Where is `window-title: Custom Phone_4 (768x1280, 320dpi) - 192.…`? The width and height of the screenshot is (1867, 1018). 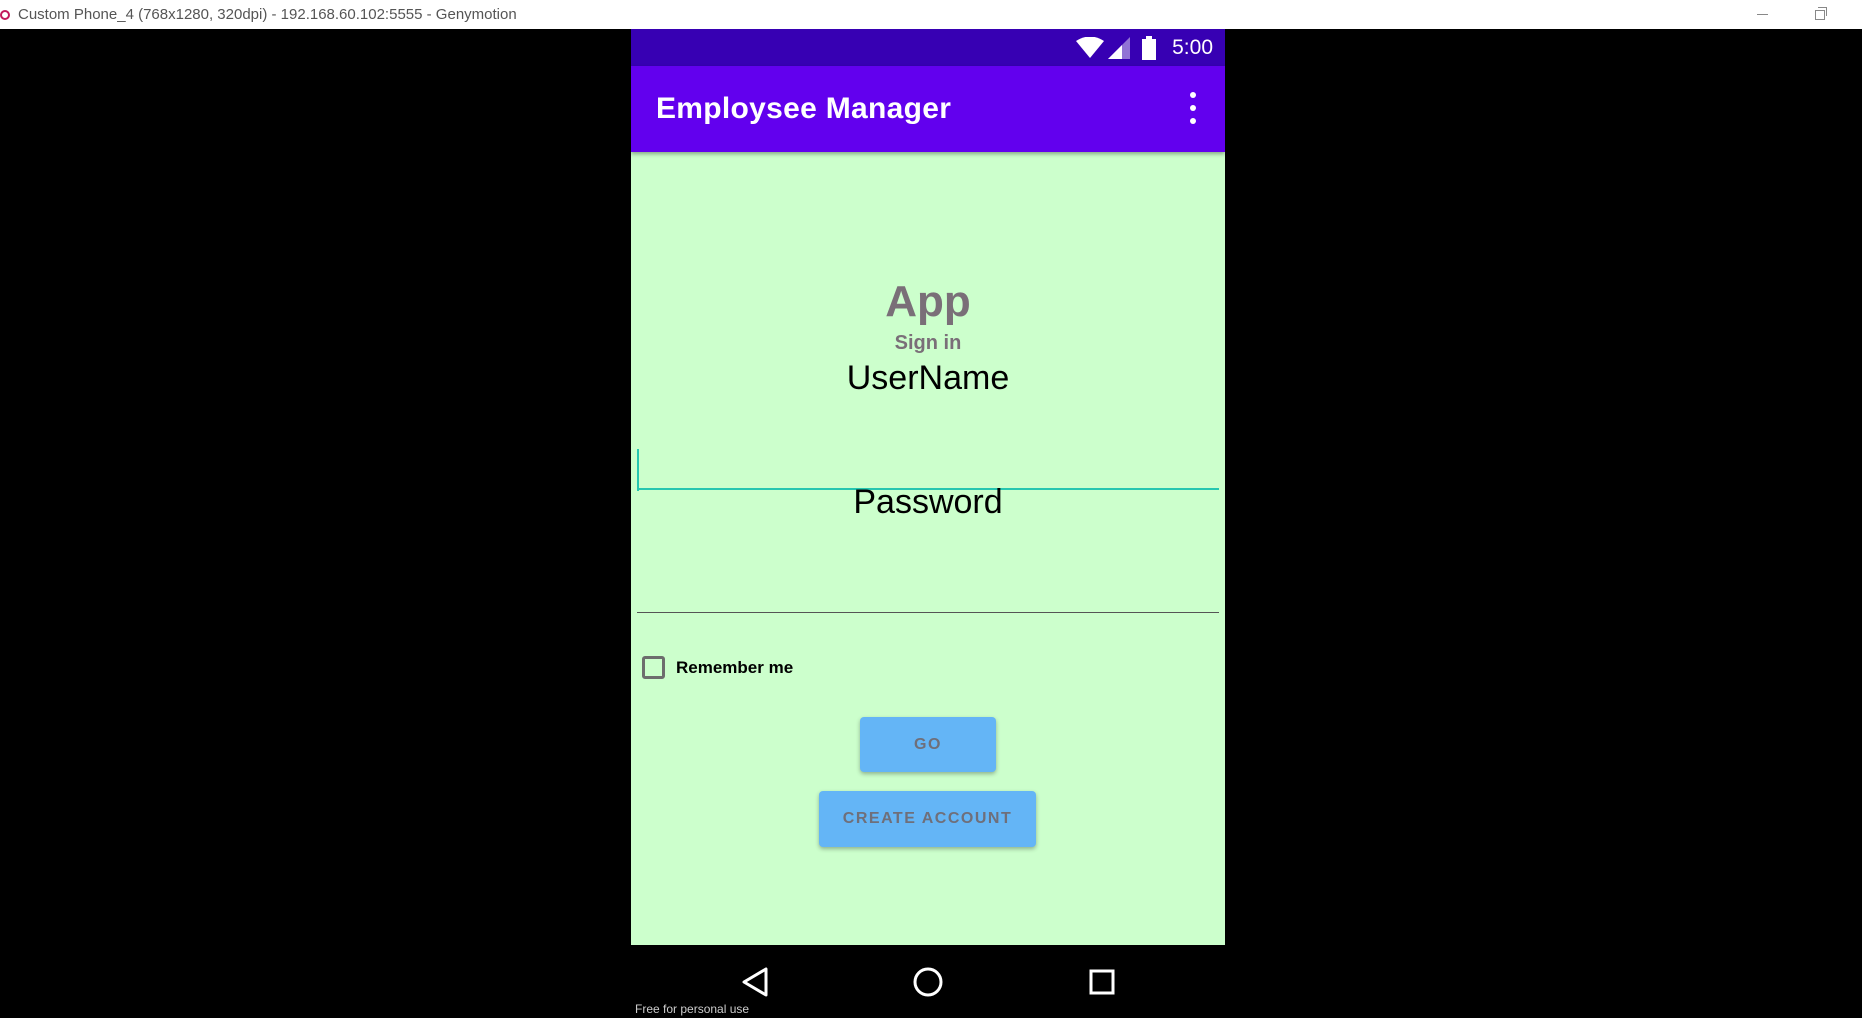 window-title: Custom Phone_4 (768x1280, 320dpi) - 192.… is located at coordinates (267, 14).